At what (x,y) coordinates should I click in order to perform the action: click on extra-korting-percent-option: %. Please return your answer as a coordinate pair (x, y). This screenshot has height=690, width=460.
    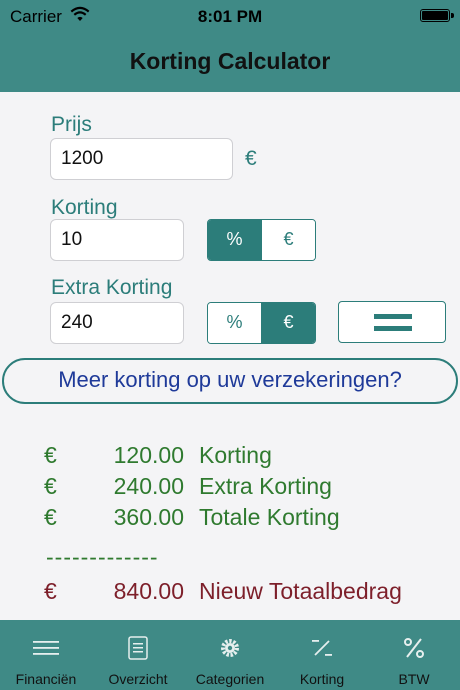
    Looking at the image, I should click on (234, 323).